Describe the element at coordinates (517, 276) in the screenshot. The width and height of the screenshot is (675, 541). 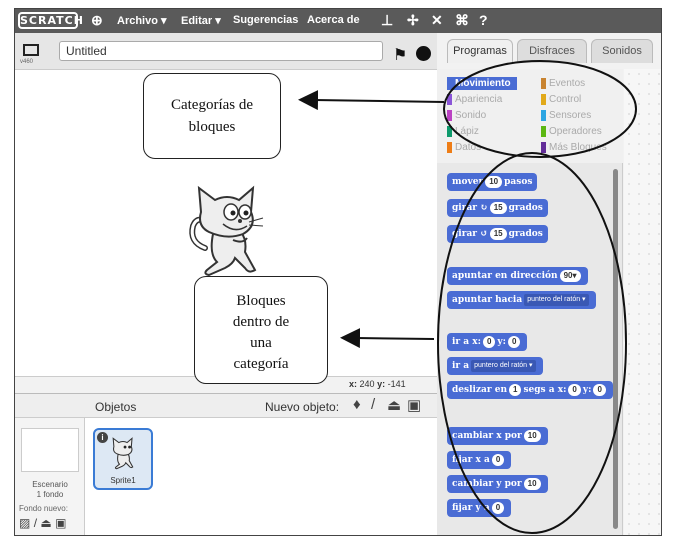
I see `block-apuntar-direccion: apuntar en dirección 90▾` at that location.